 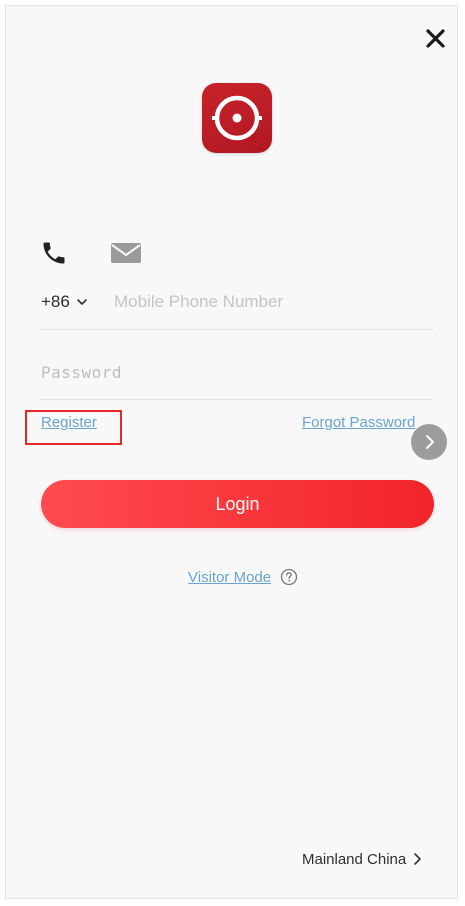 I want to click on phone-login-tab, so click(x=54, y=253).